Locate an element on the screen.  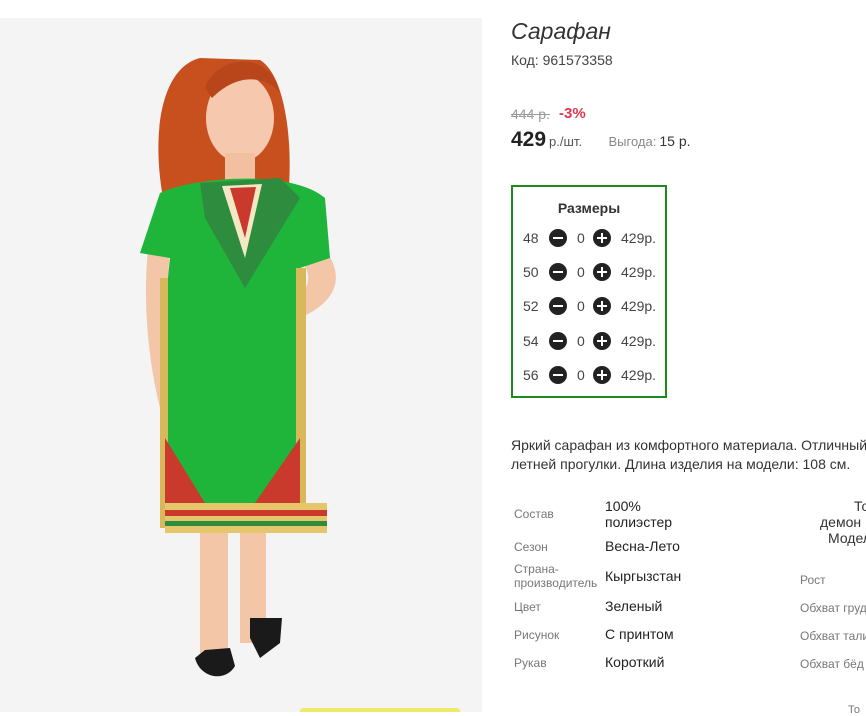
country-label-line: Страна- is located at coordinates (536, 569).